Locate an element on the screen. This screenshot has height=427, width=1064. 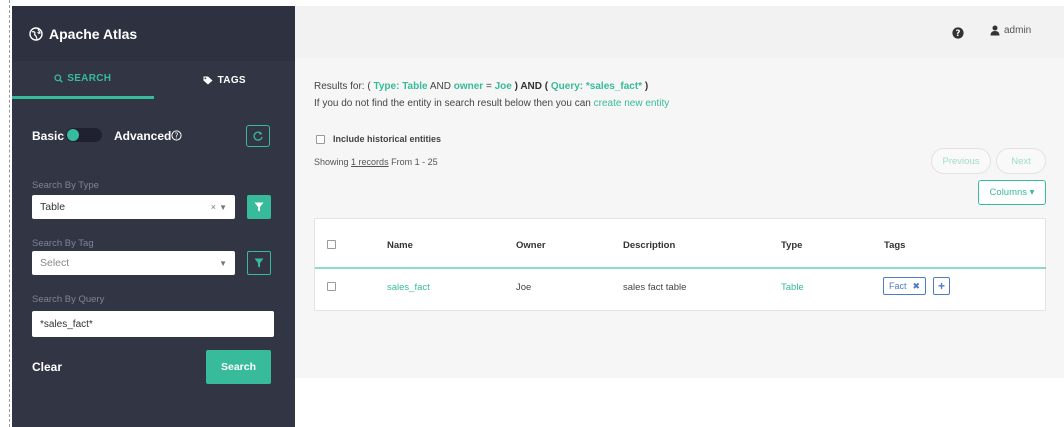
top-header is located at coordinates (679, 32).